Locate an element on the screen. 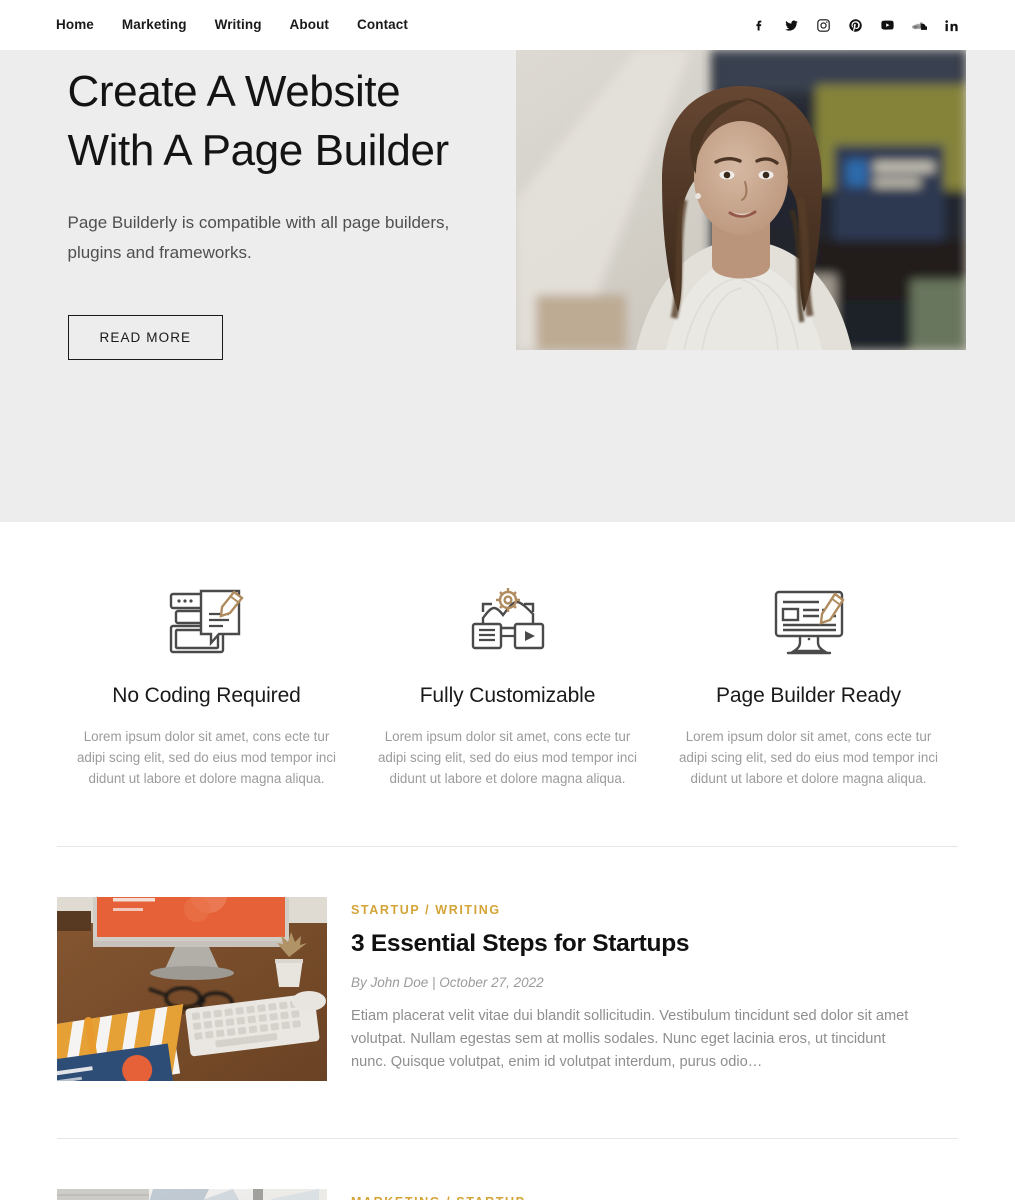  nav-link-writing: Writing is located at coordinates (238, 25).